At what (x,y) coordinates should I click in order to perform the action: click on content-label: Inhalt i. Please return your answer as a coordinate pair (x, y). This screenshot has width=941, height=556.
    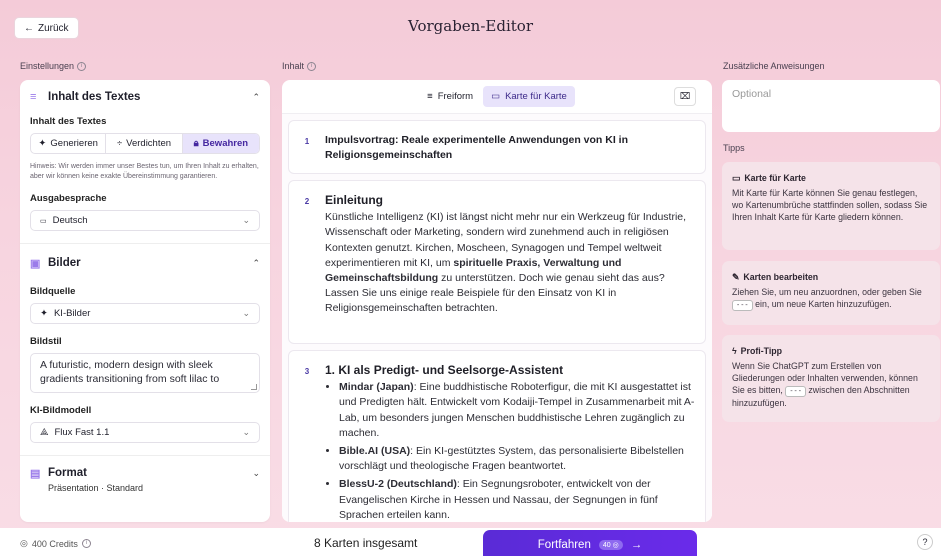
    Looking at the image, I should click on (299, 66).